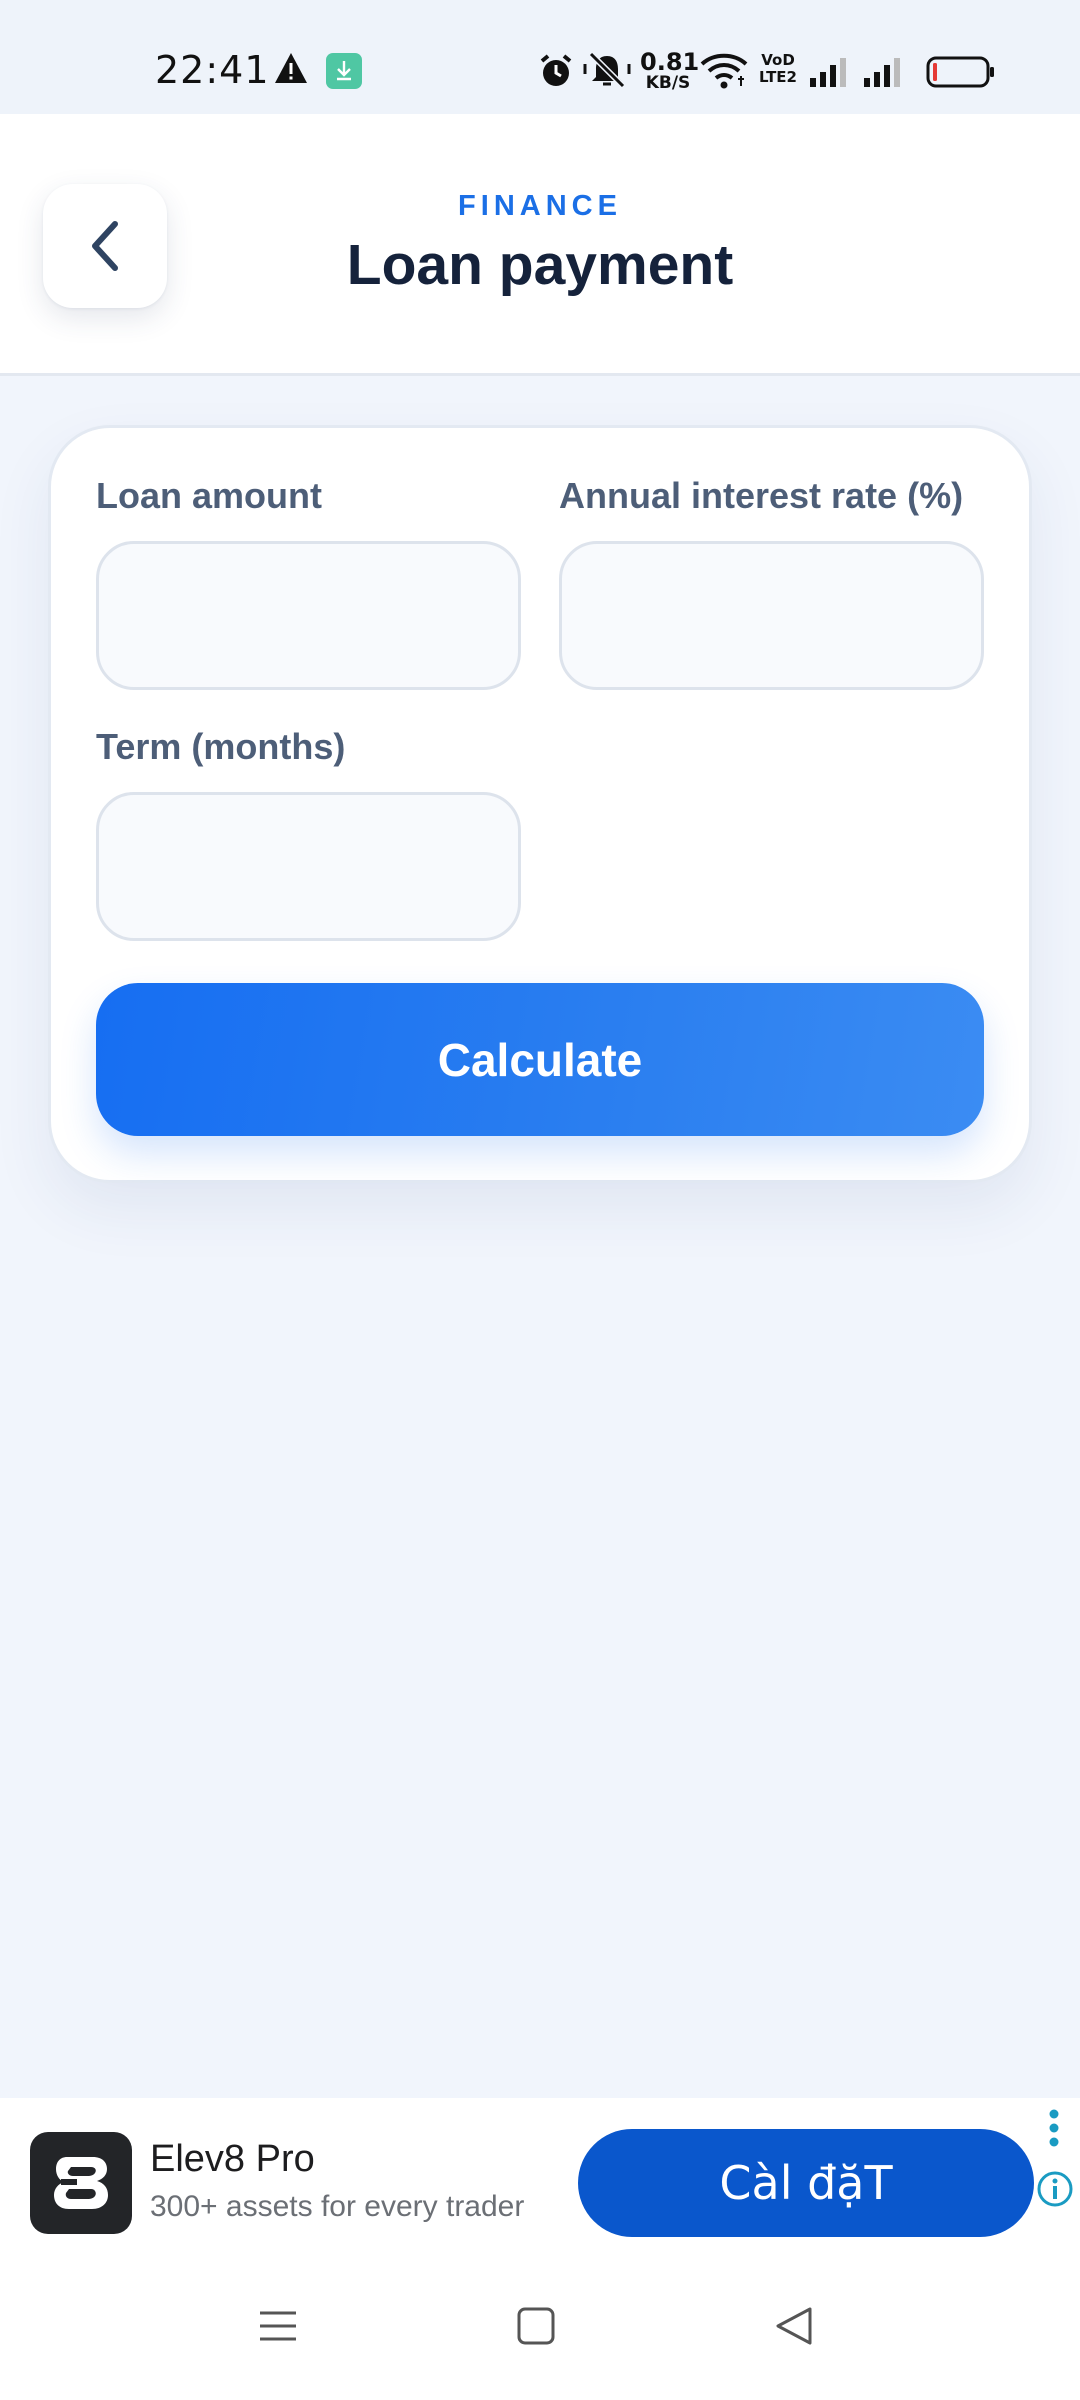  I want to click on status-bar: 22:41 0.81 KB/S VoD LTE2, so click(540, 57).